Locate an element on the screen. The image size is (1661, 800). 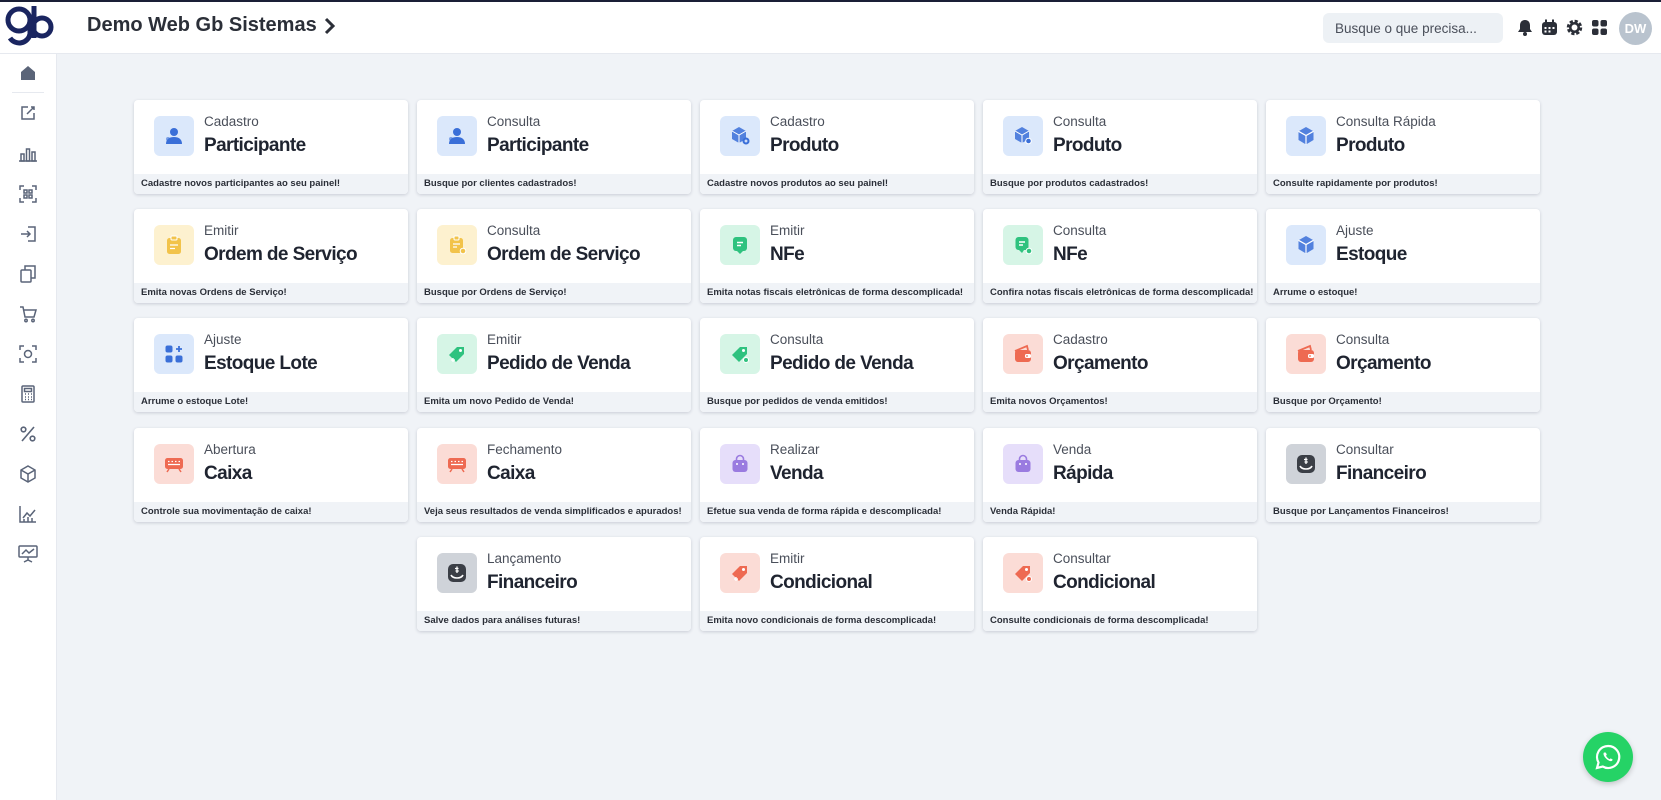
grid-plus-icon is located at coordinates (174, 354).